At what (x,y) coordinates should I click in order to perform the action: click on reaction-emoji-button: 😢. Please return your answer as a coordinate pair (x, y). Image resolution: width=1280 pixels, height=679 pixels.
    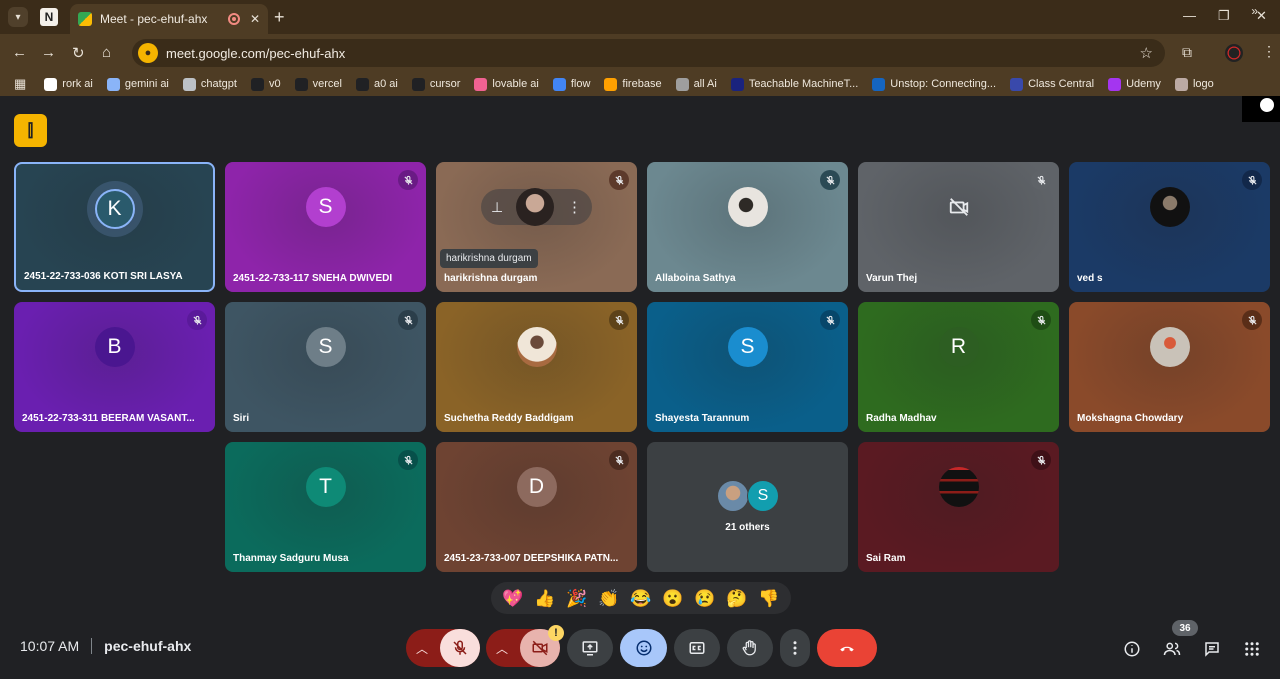
    Looking at the image, I should click on (704, 598).